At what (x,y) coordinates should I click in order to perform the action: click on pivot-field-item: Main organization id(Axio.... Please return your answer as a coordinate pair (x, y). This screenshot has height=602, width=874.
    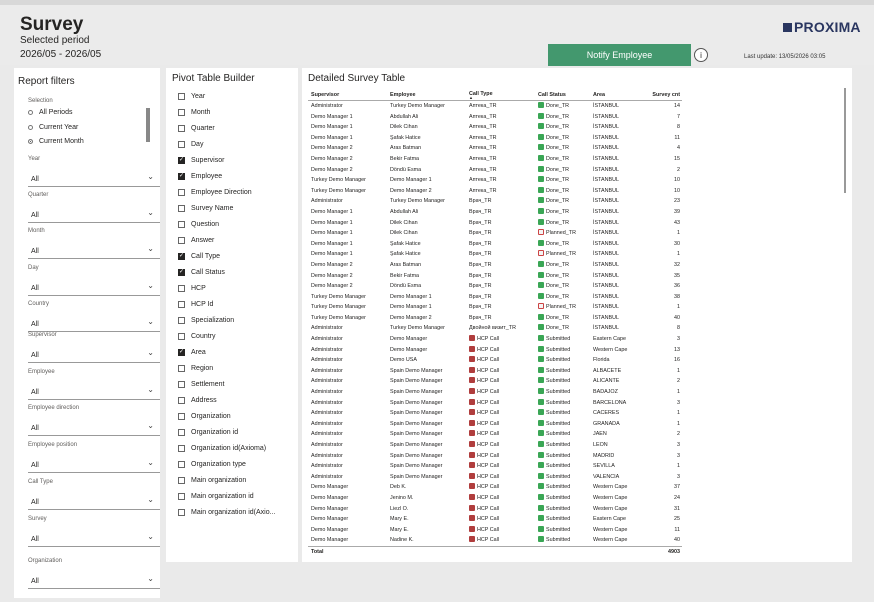
    Looking at the image, I should click on (226, 512).